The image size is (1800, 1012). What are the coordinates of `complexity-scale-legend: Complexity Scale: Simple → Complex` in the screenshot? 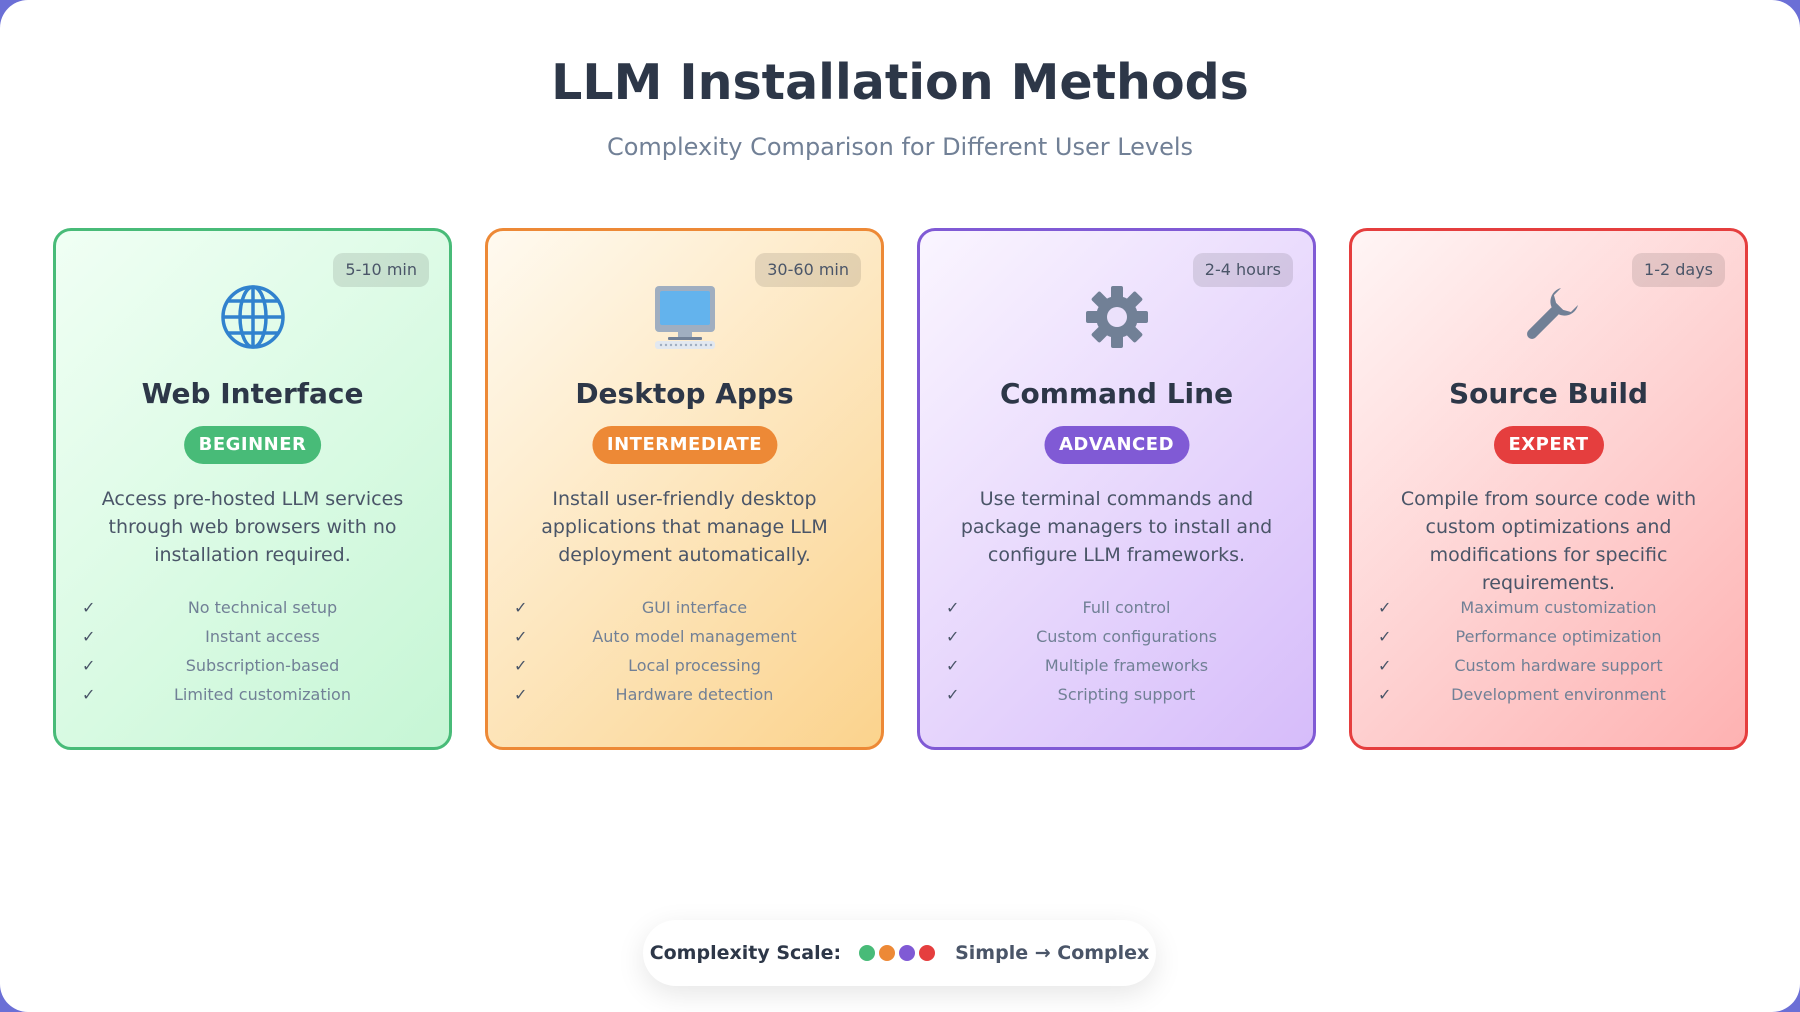 It's located at (899, 953).